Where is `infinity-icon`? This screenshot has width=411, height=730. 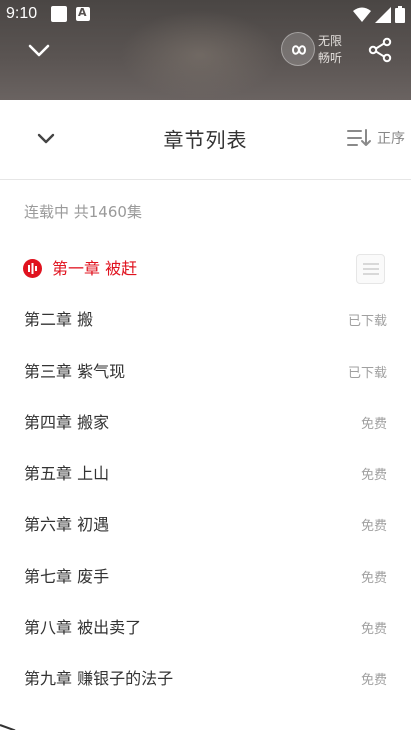 infinity-icon is located at coordinates (298, 49).